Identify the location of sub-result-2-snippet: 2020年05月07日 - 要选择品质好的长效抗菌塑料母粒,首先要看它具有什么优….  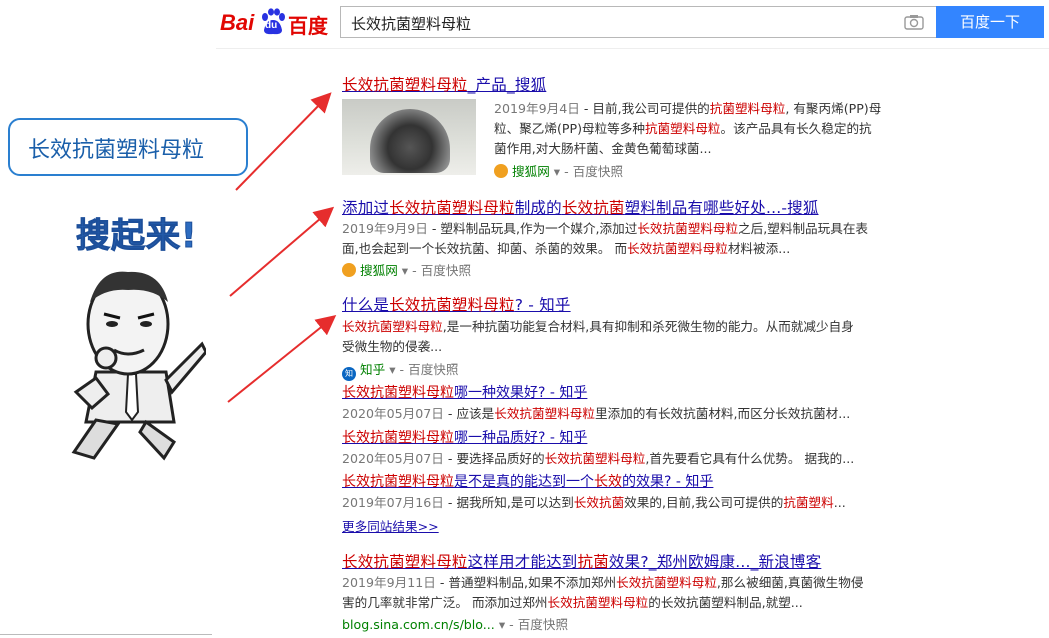
(598, 458).